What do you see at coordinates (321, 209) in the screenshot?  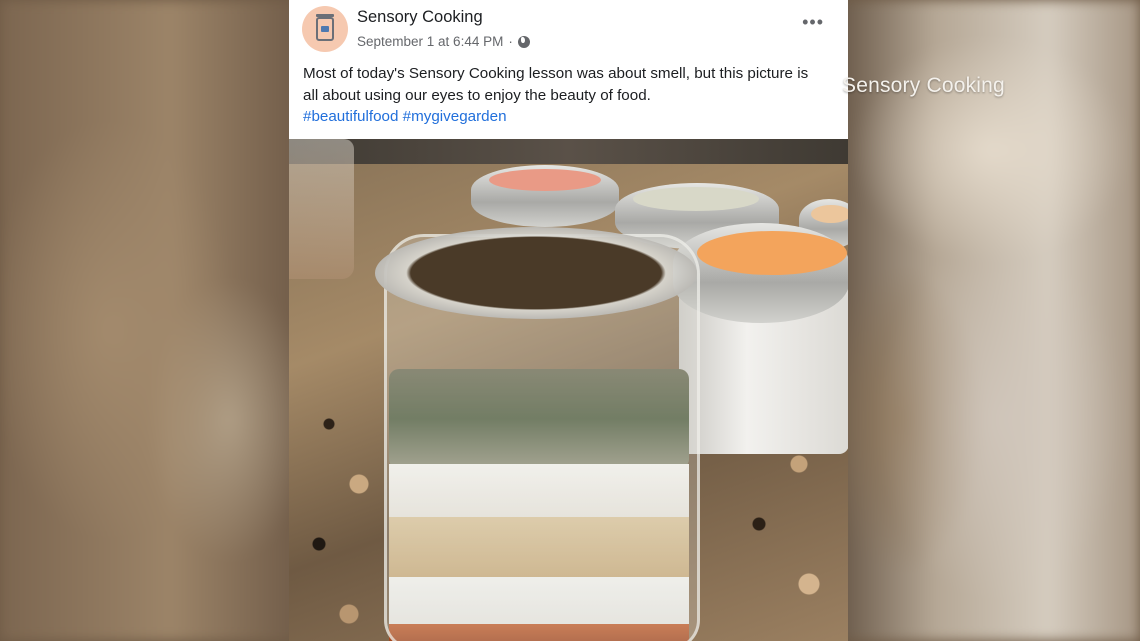 I see `blurred-jar` at bounding box center [321, 209].